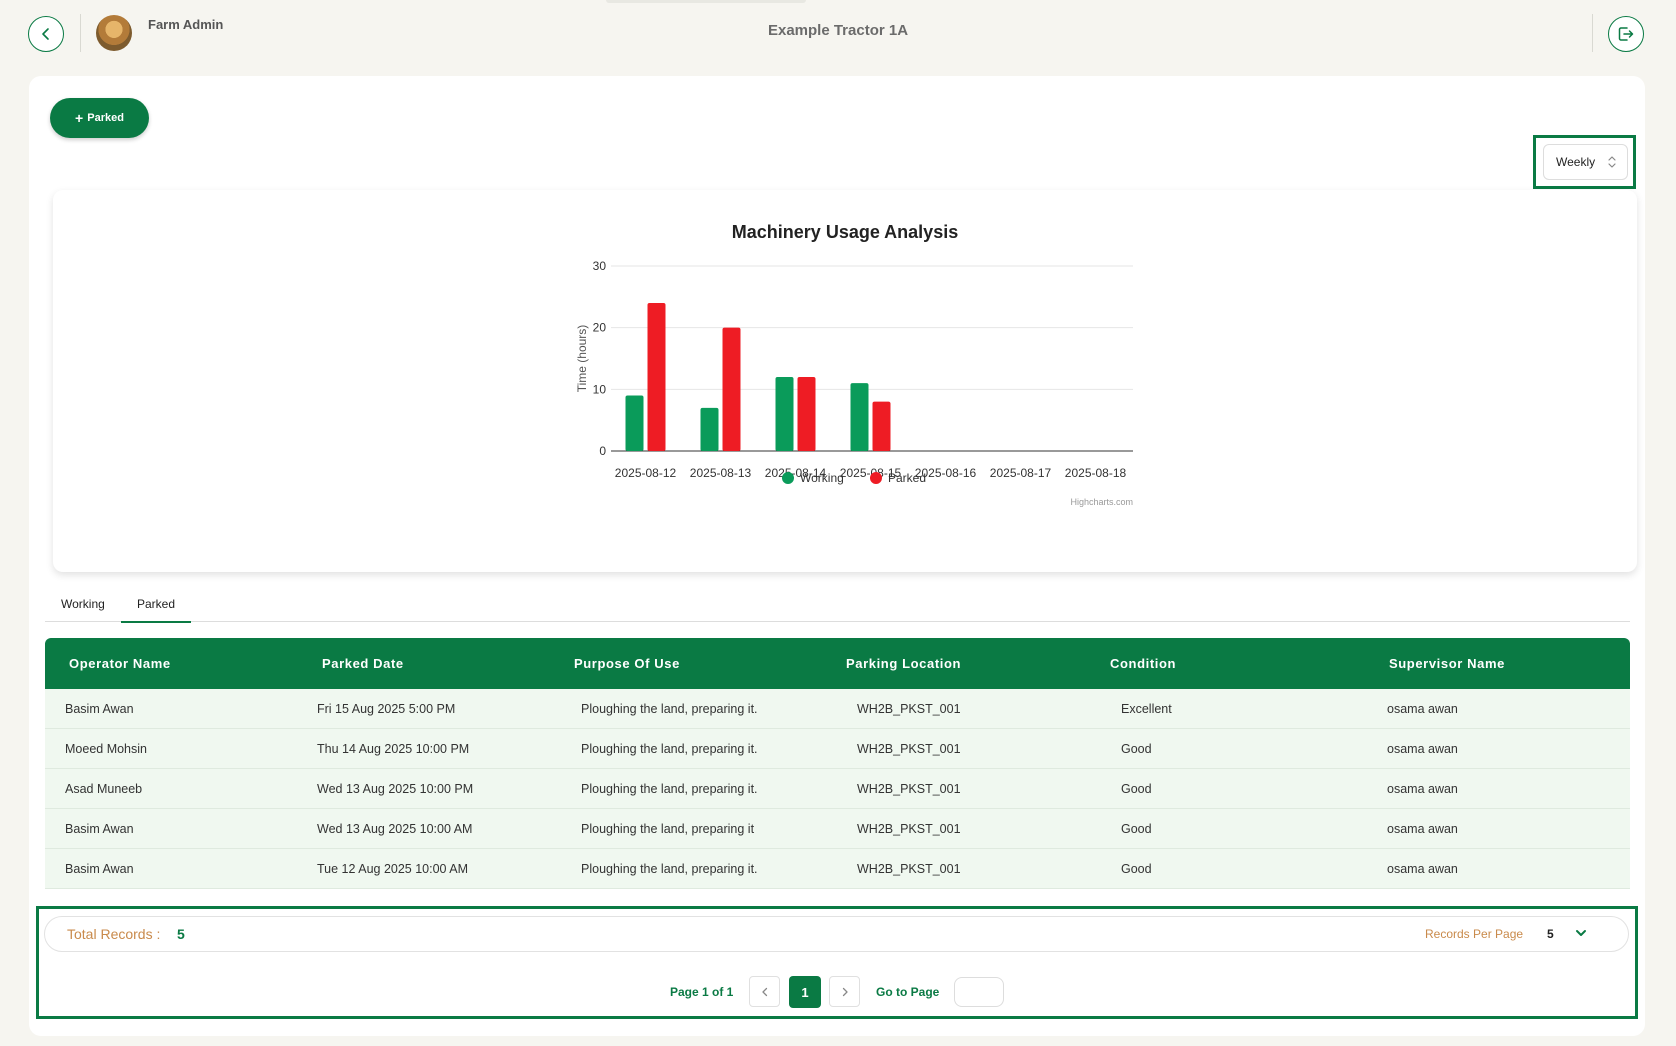  I want to click on period-select-value: Weekly, so click(1576, 162).